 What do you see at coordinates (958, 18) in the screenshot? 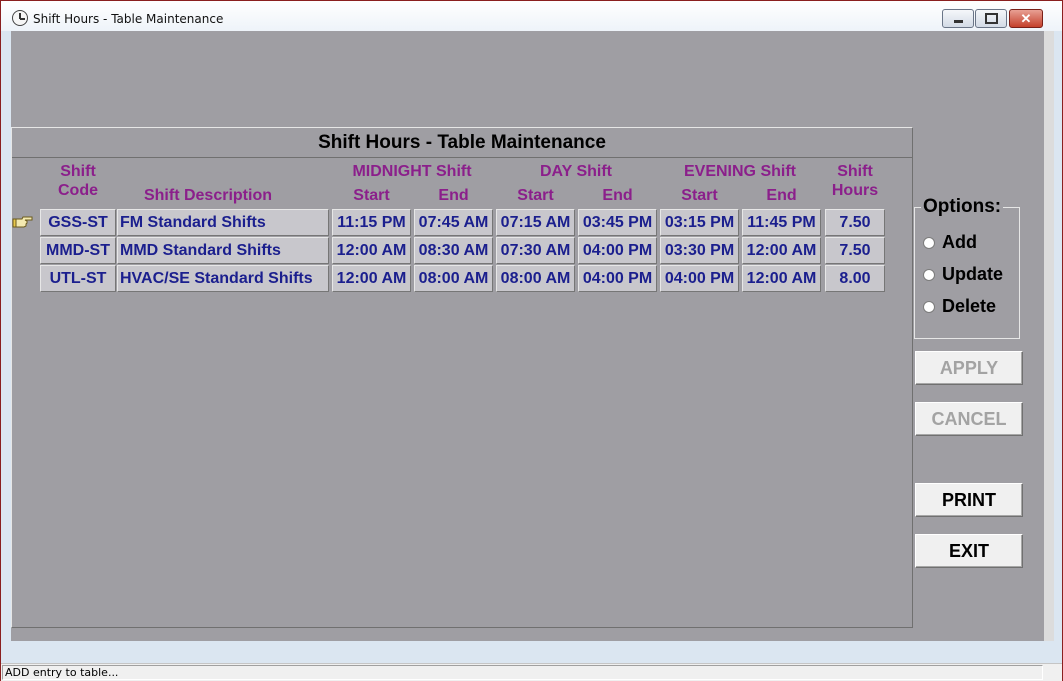
I see `minimize-button` at bounding box center [958, 18].